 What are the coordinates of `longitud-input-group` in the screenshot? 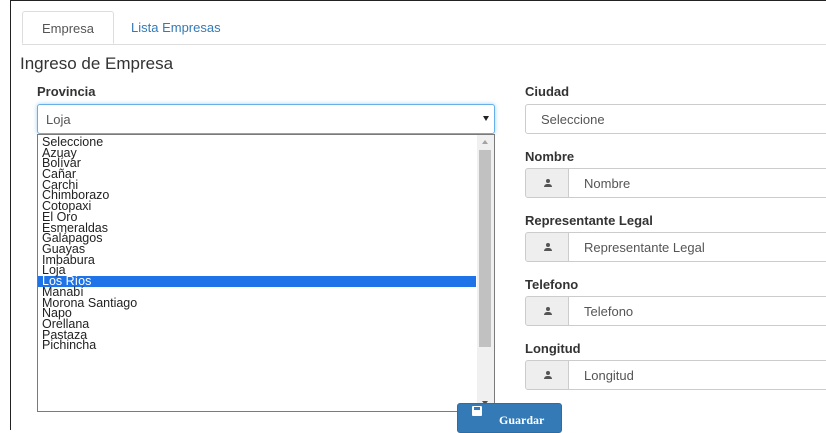 It's located at (675, 375).